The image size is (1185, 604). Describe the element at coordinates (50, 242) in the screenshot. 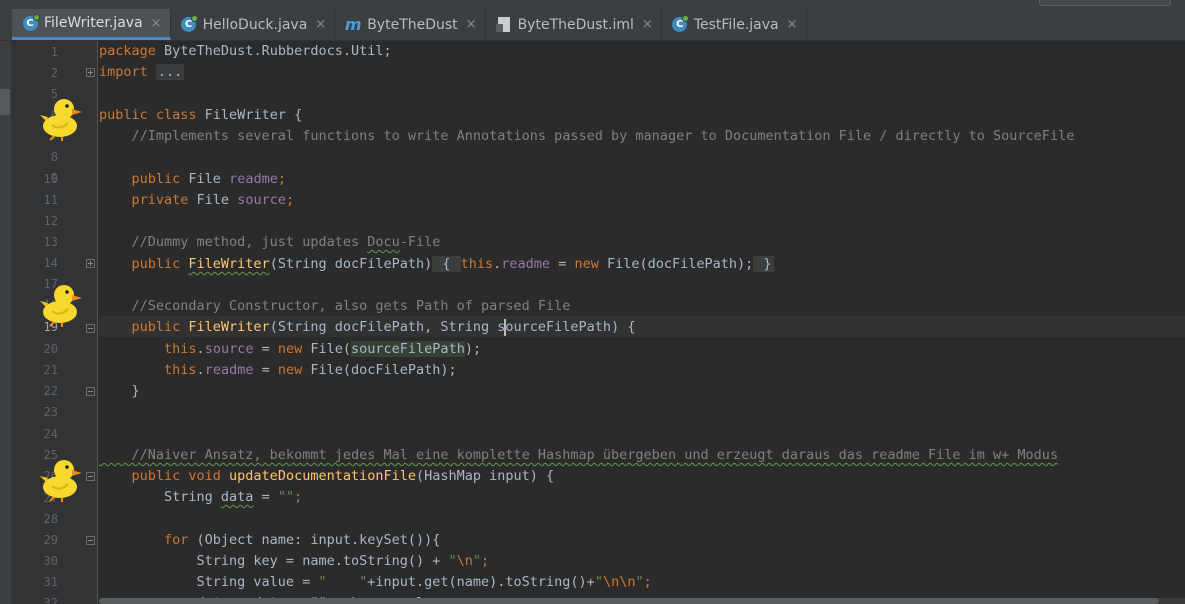

I see `line-number: 13` at that location.